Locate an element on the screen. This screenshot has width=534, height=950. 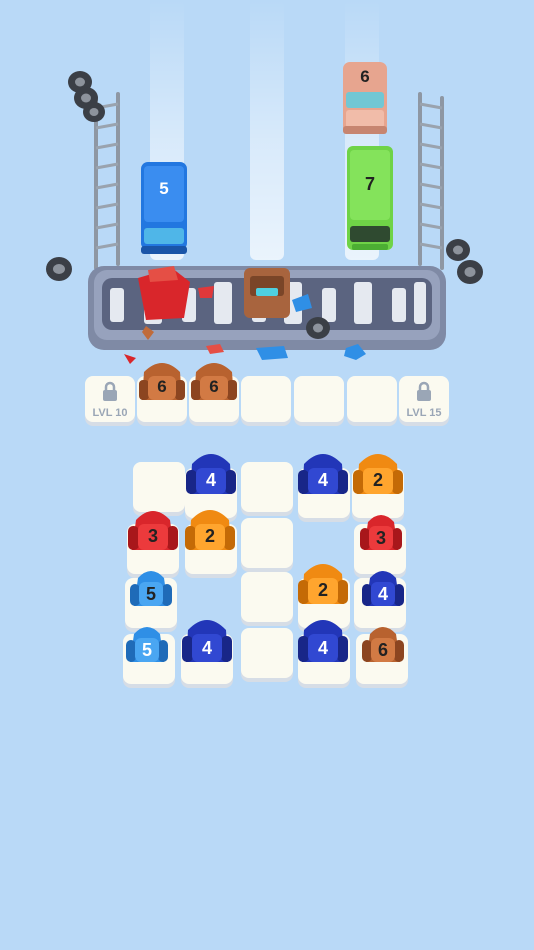
lock-level-label: LVL 15 is located at coordinates (424, 413).